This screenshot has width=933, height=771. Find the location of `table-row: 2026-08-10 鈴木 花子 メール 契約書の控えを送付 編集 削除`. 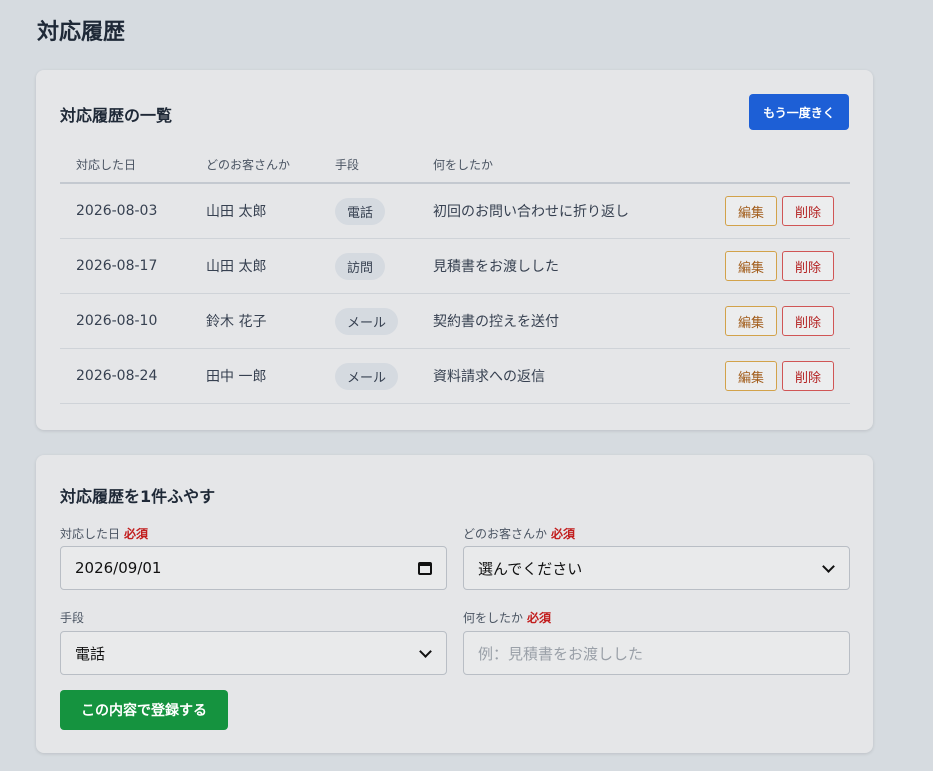

table-row: 2026-08-10 鈴木 花子 メール 契約書の控えを送付 編集 削除 is located at coordinates (455, 321).